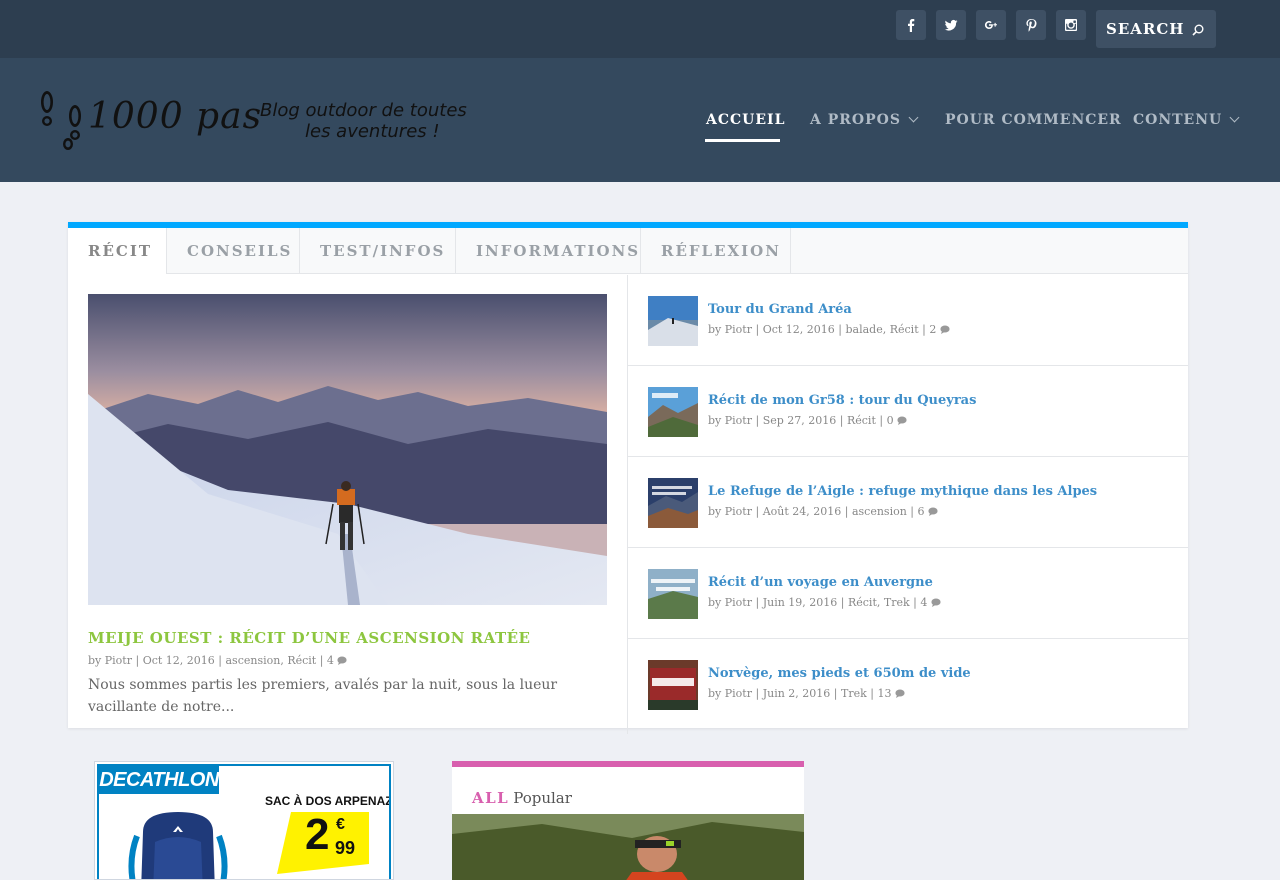 This screenshot has height=880, width=1280. I want to click on featured-post-image, so click(347, 449).